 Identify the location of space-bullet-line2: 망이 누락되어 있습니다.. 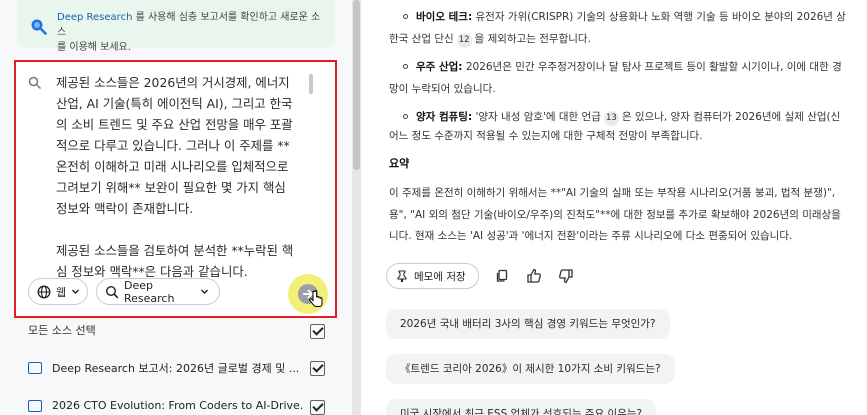
(442, 89).